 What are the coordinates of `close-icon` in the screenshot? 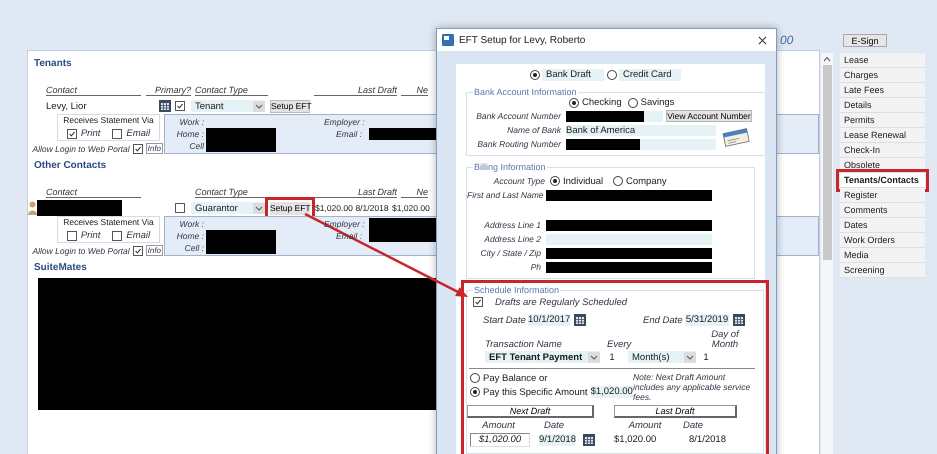 It's located at (762, 40).